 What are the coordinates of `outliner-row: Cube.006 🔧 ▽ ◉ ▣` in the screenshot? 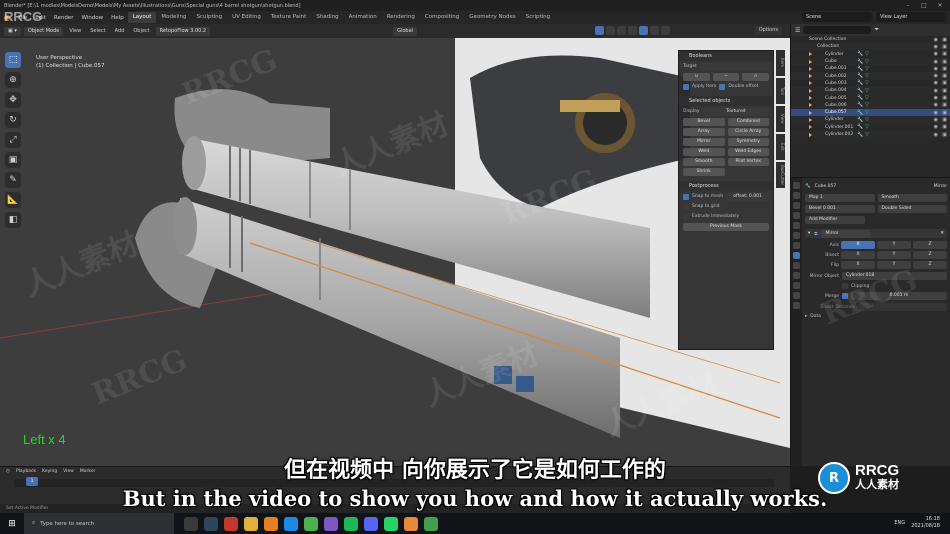 It's located at (870, 105).